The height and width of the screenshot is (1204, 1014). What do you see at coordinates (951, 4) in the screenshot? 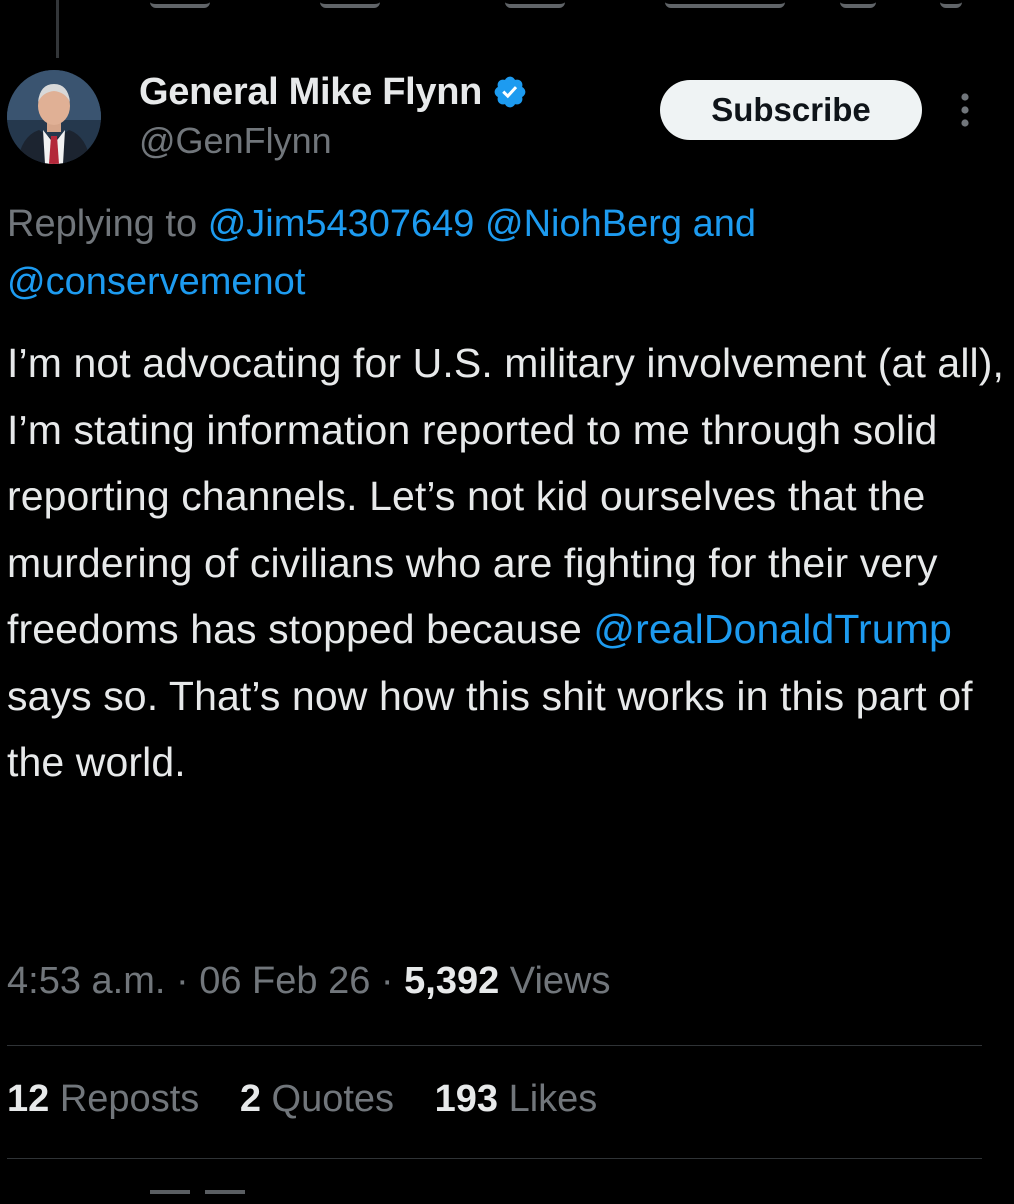
I see `share-icon` at bounding box center [951, 4].